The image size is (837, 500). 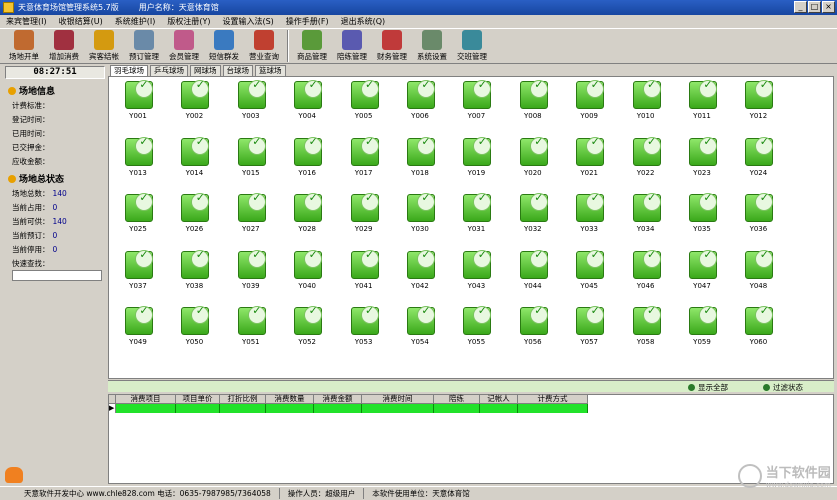 What do you see at coordinates (420, 270) in the screenshot?
I see `court-tile: ✓ Y042` at bounding box center [420, 270].